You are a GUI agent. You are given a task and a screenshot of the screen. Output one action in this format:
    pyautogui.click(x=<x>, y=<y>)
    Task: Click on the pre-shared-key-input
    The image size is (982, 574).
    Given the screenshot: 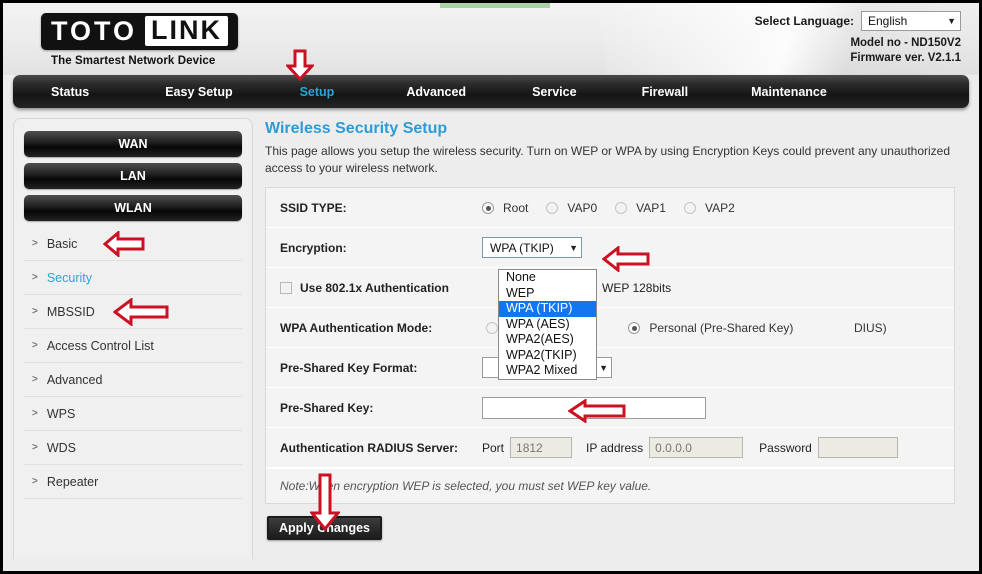 What is the action you would take?
    pyautogui.click(x=594, y=407)
    